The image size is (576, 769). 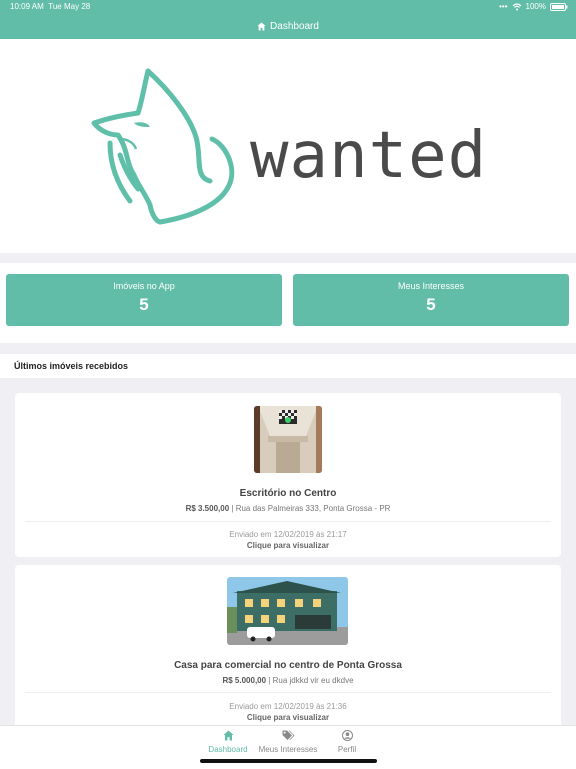 What do you see at coordinates (503, 6) in the screenshot?
I see `signal-dots-icon: •••` at bounding box center [503, 6].